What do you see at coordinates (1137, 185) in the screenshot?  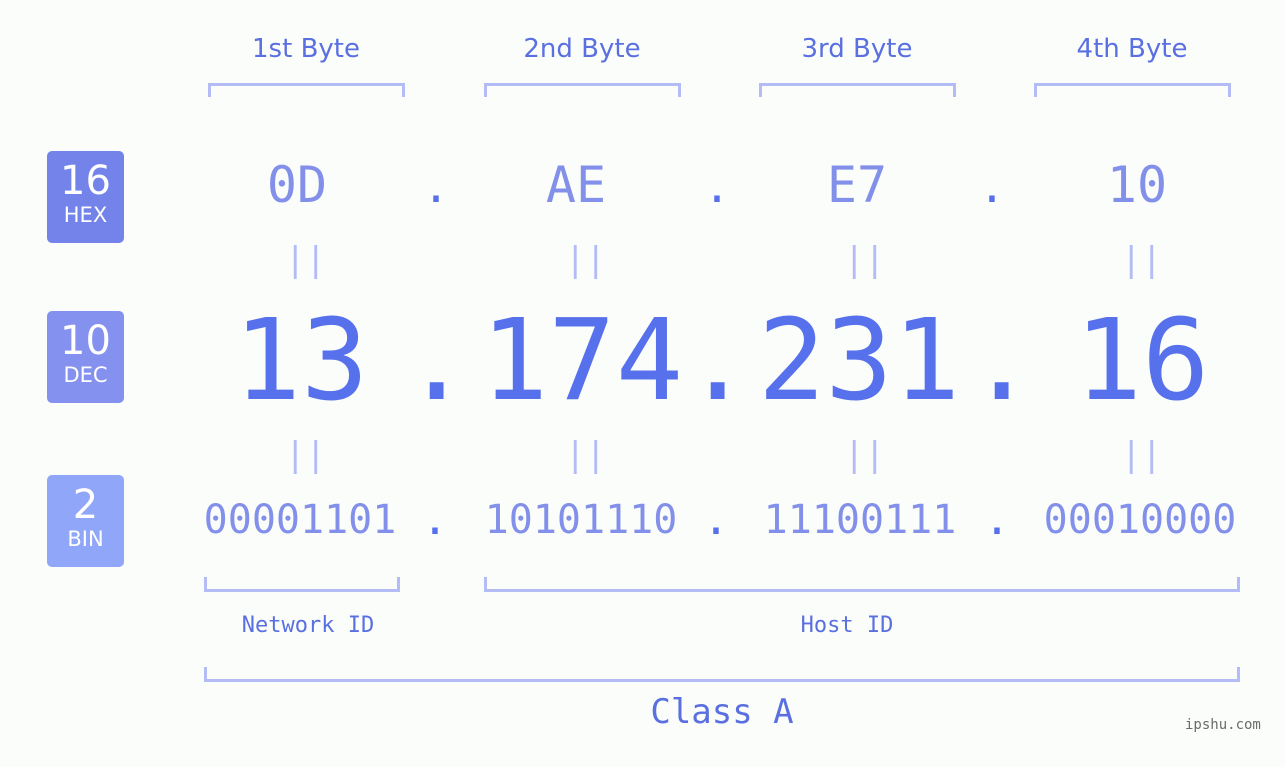 I see `hex-byte-4: 10` at bounding box center [1137, 185].